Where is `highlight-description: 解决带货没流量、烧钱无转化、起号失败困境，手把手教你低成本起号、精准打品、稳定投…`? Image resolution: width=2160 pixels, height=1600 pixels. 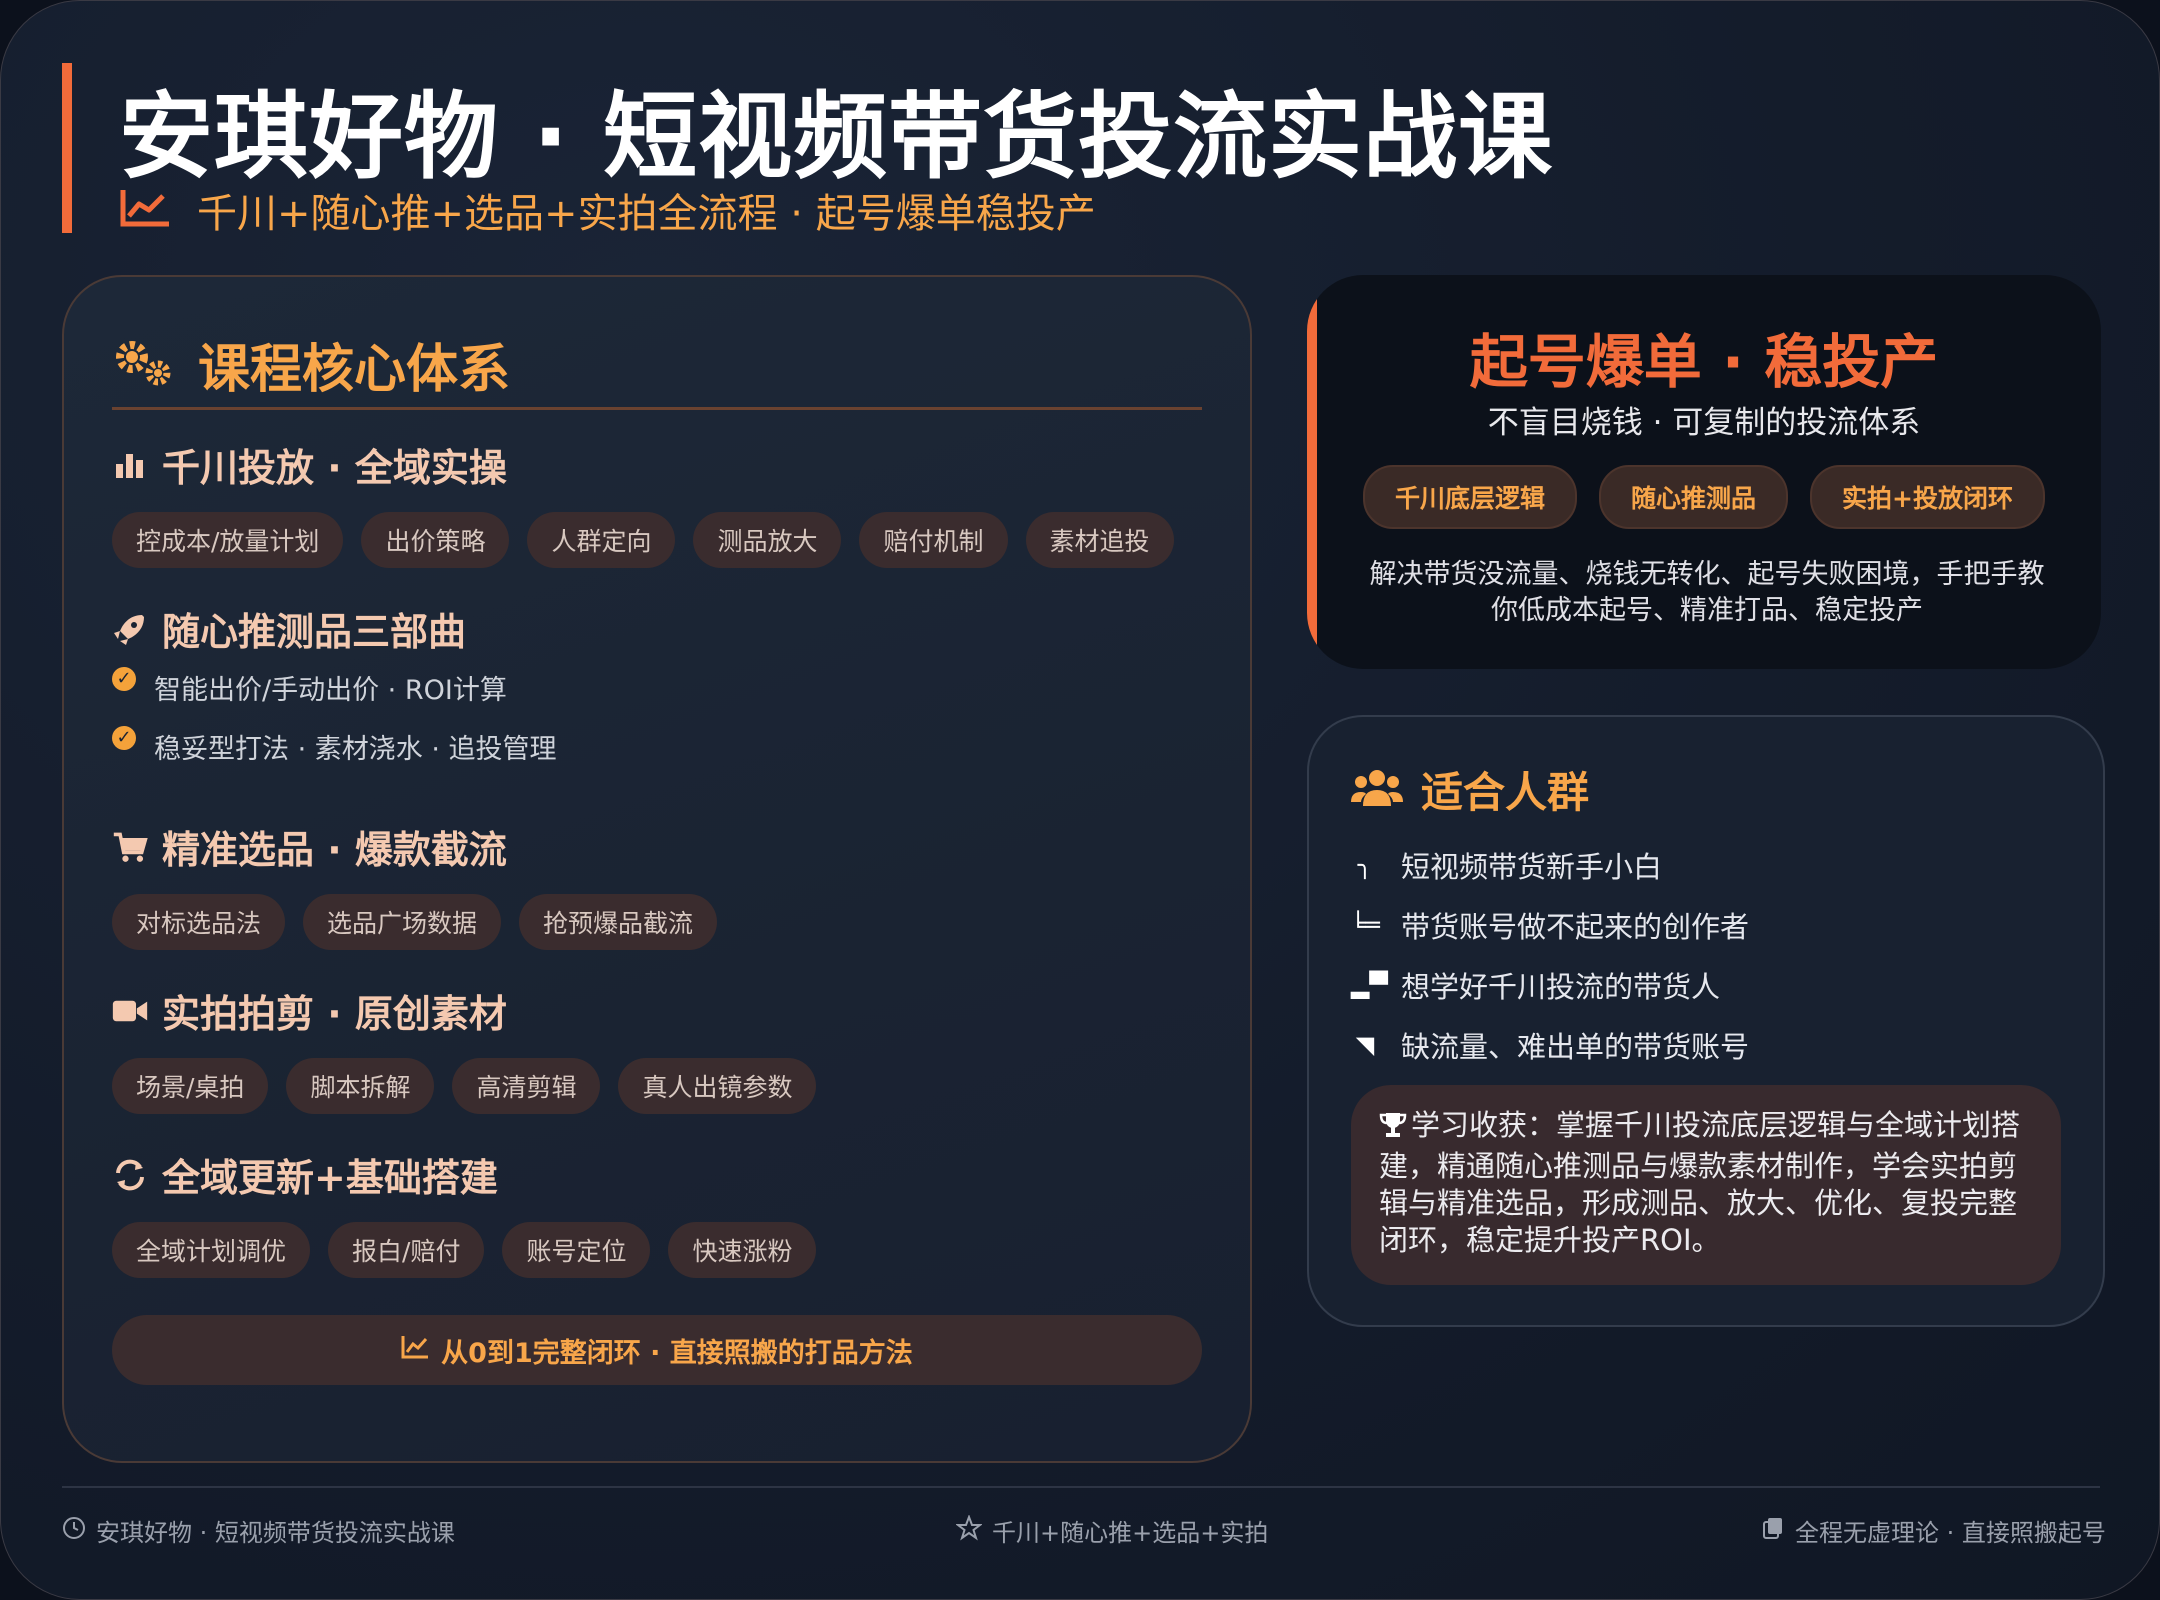
highlight-description: 解决带货没流量、烧钱无转化、起号失败困境，手把手教你低成本起号、精准打品、稳定投… is located at coordinates (1707, 592).